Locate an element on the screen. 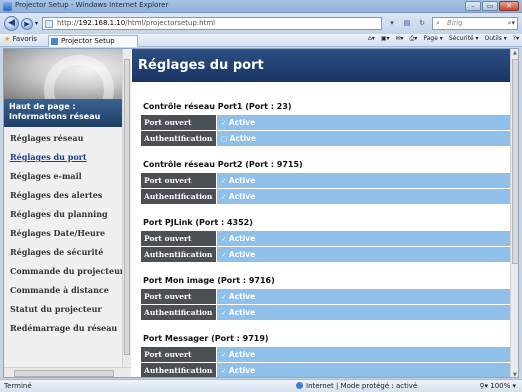  sidebar-item: Réglages des alertes is located at coordinates (63, 195).